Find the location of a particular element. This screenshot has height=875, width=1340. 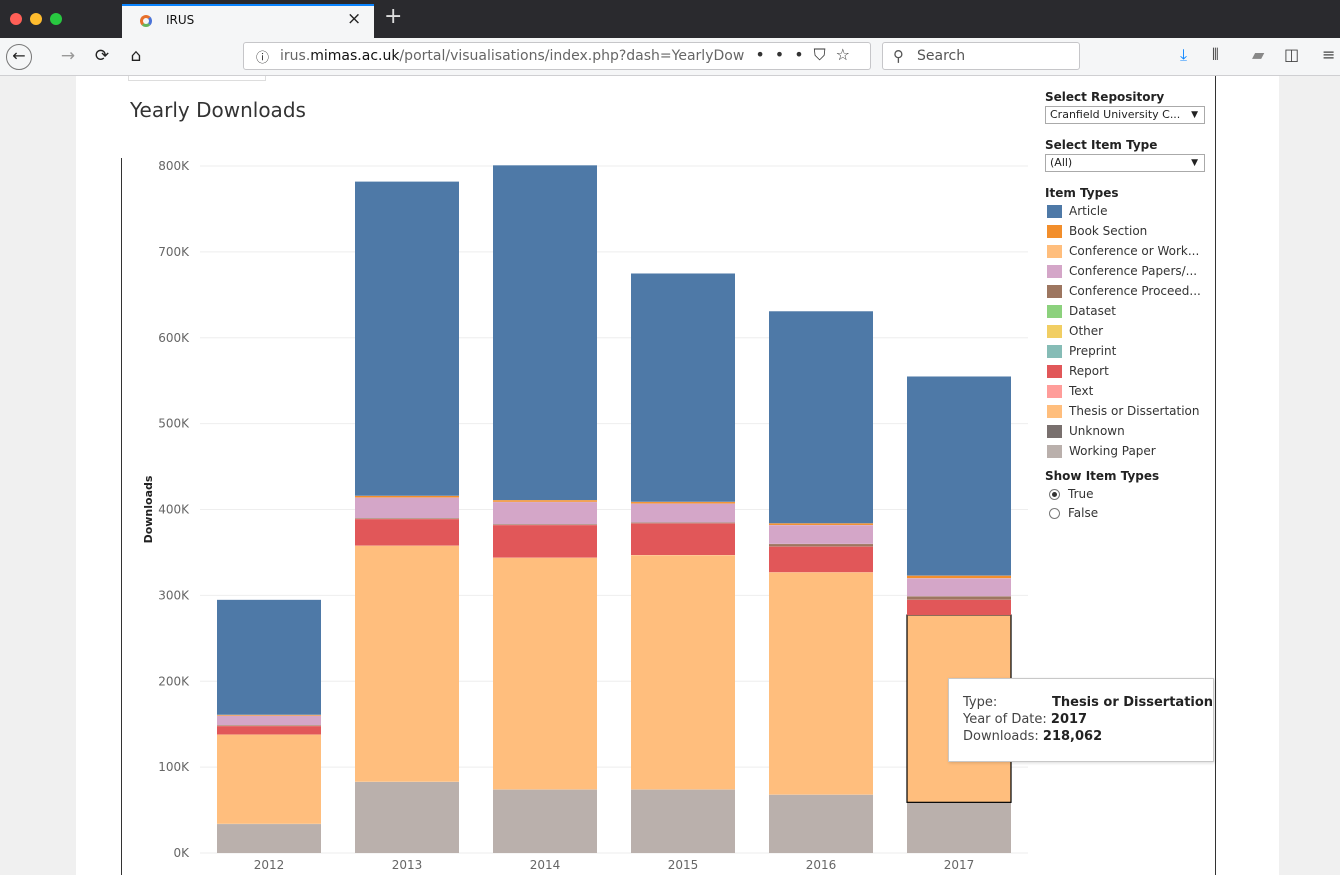

legend-item: Article is located at coordinates (1130, 213).